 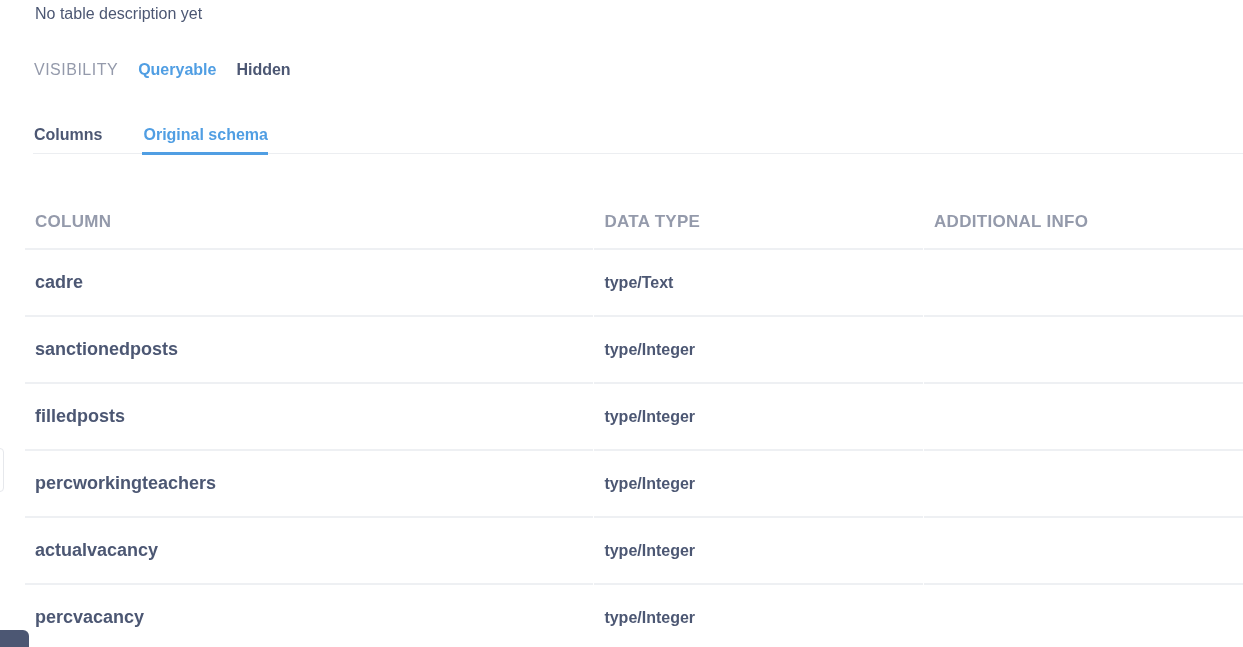 What do you see at coordinates (309, 417) in the screenshot?
I see `column-name-cell: filledposts` at bounding box center [309, 417].